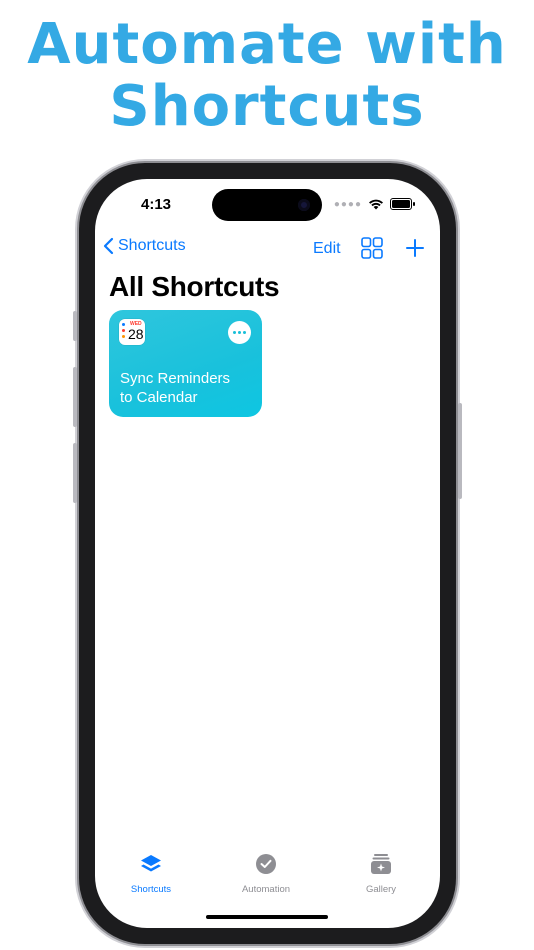 Image resolution: width=534 pixels, height=950 pixels. What do you see at coordinates (123, 336) in the screenshot?
I see `reminder-dot-orange` at bounding box center [123, 336].